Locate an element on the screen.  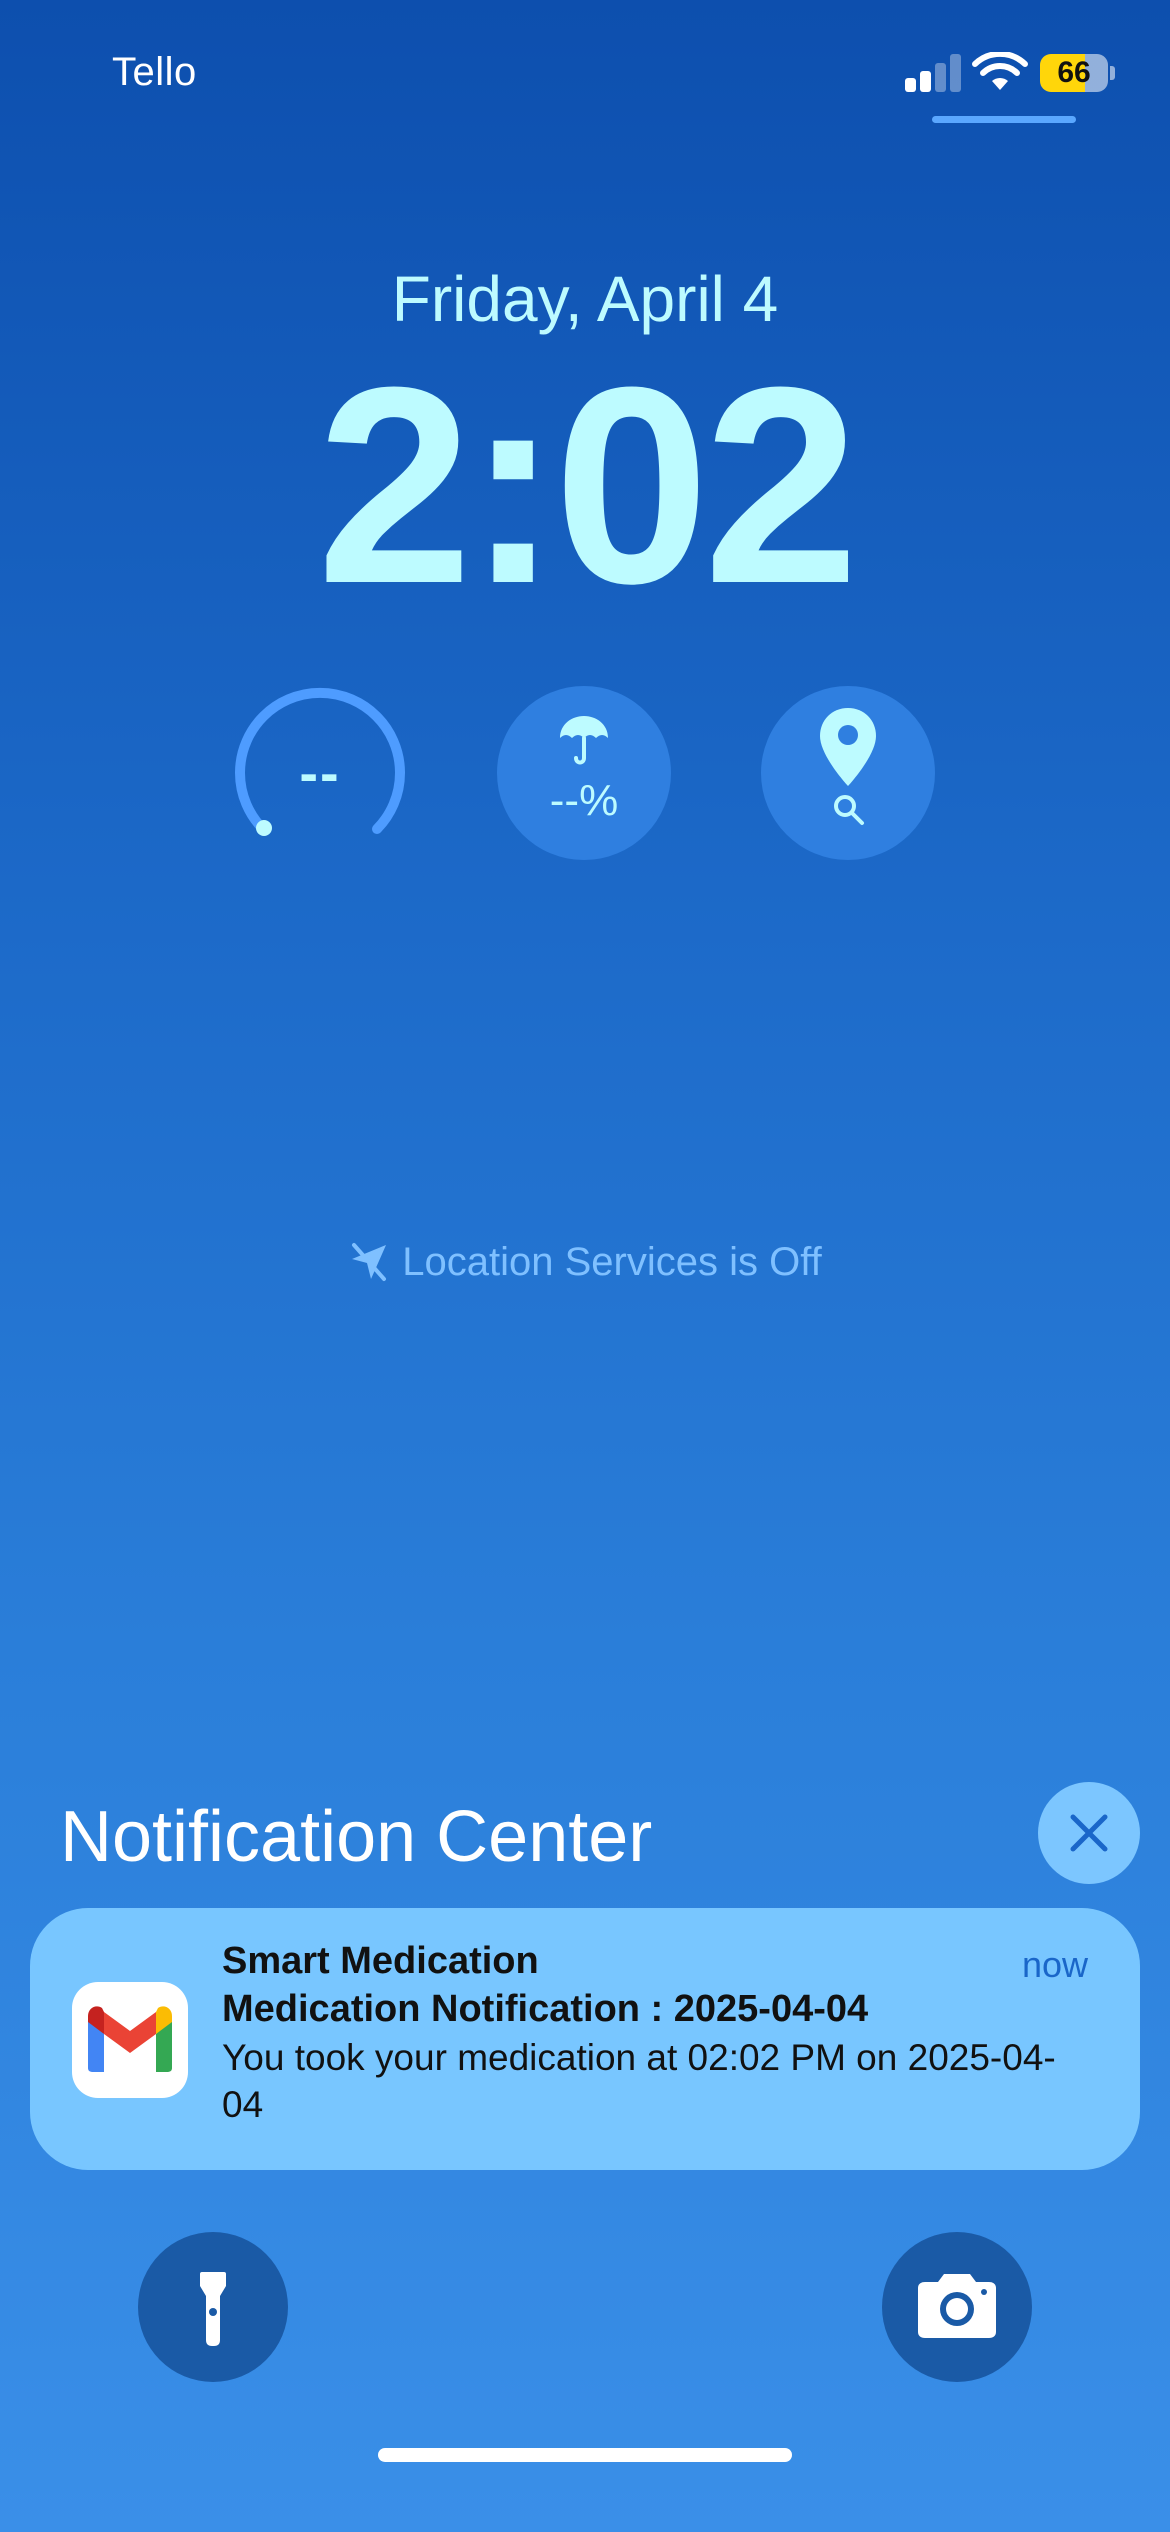
flashlight-button is located at coordinates (213, 2307).